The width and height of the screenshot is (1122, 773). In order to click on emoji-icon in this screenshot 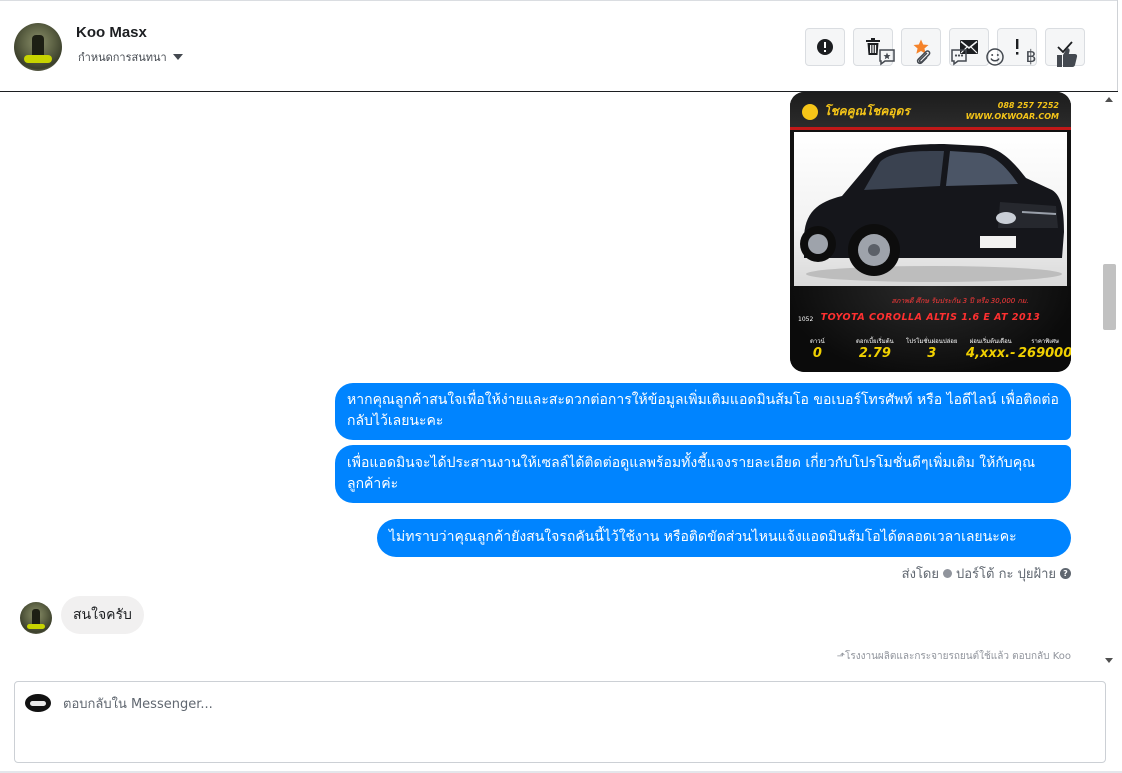, I will do `click(995, 57)`.